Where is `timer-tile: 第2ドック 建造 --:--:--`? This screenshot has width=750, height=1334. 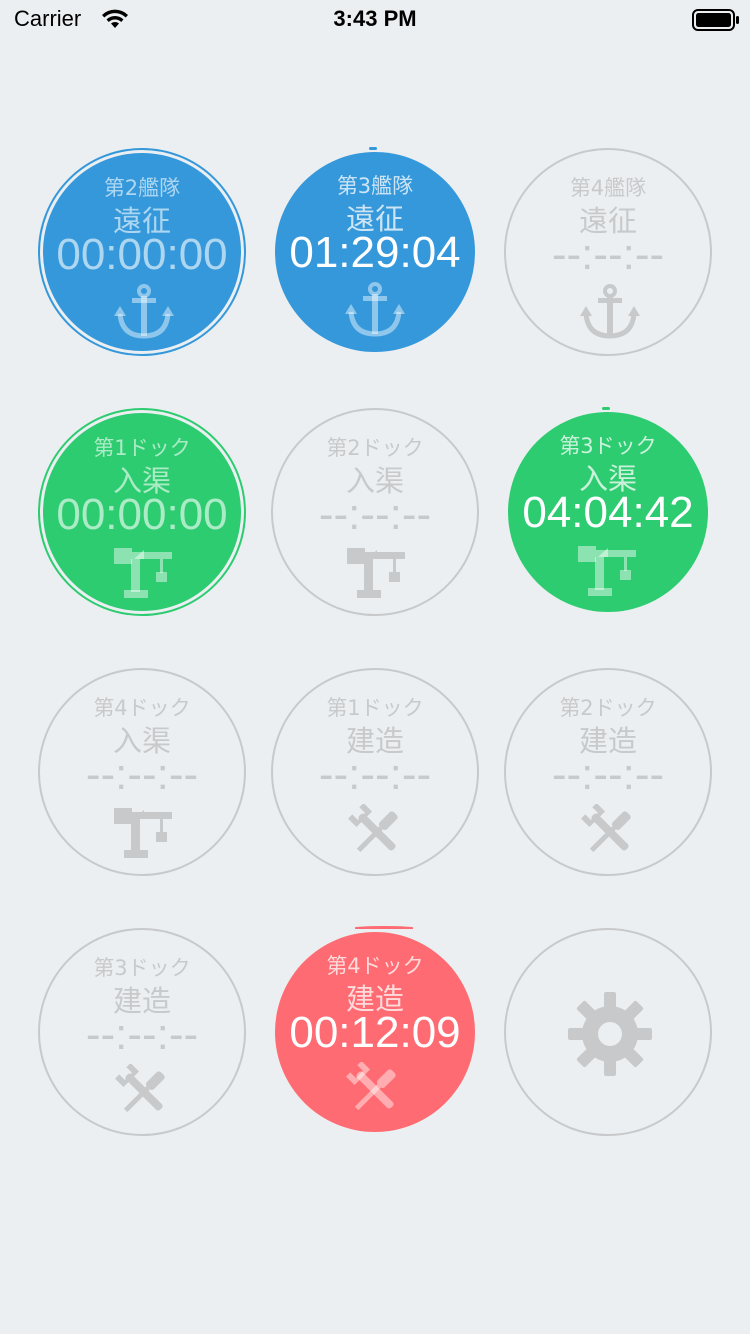
timer-tile: 第2ドック 建造 --:--:-- is located at coordinates (608, 772).